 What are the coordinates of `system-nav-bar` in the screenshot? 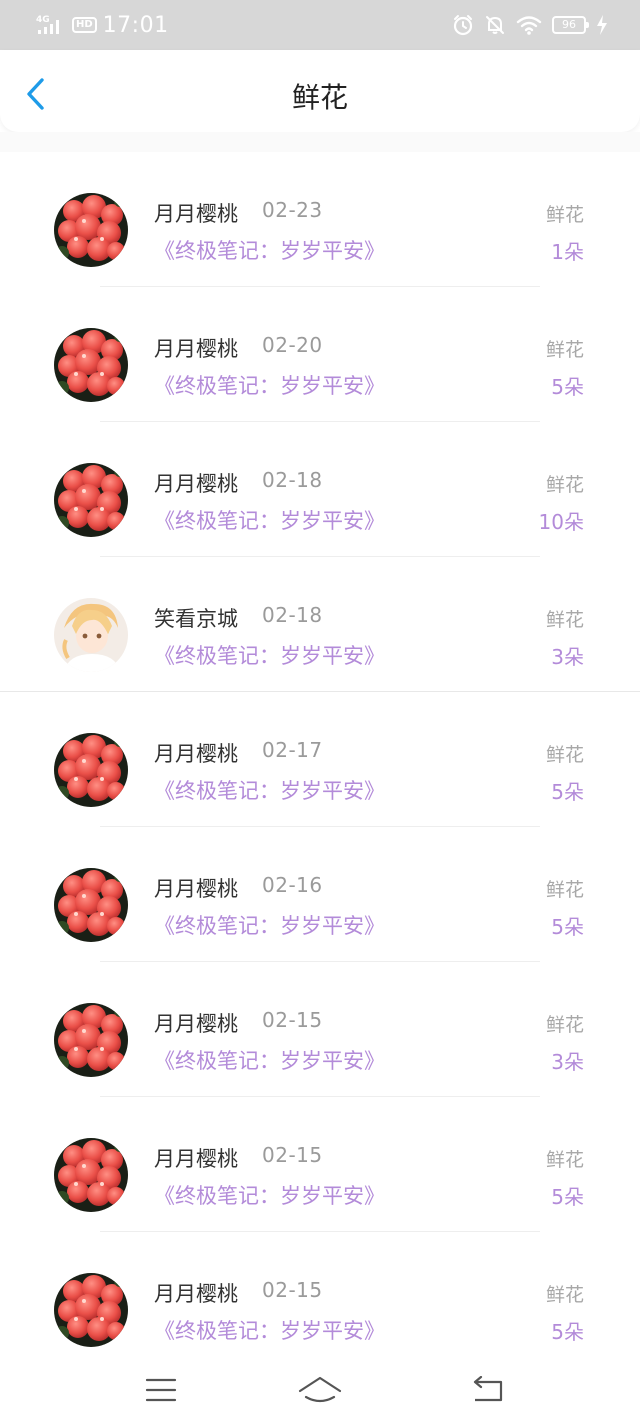 It's located at (320, 1389).